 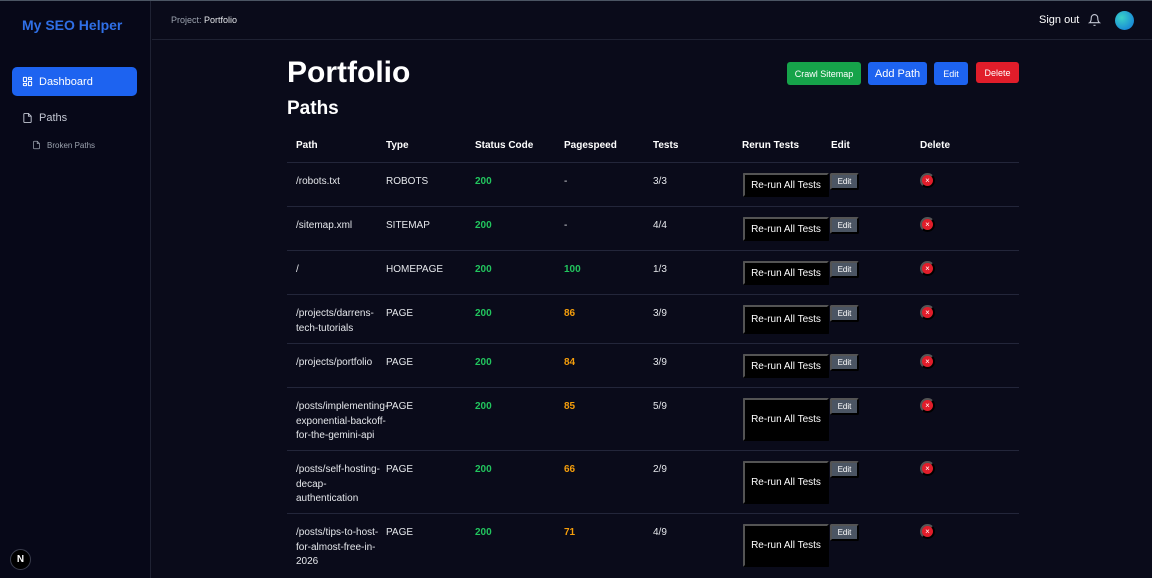 I want to click on app-logo: My SEO Helper, so click(x=72, y=25).